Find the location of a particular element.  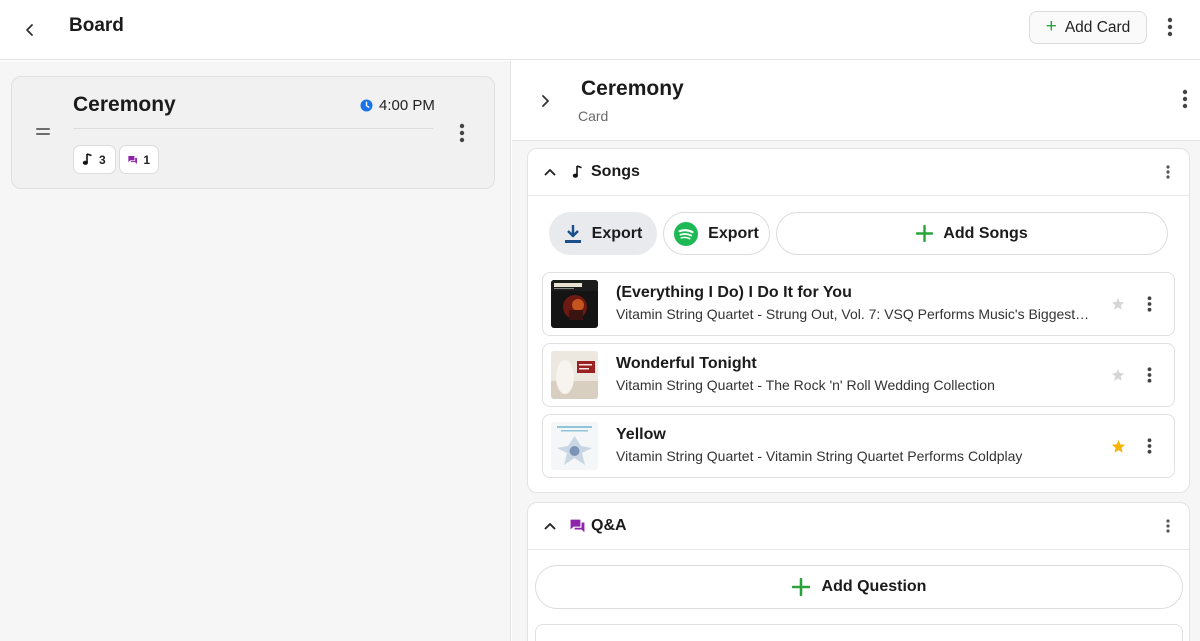

collapse-songs-button is located at coordinates (550, 172).